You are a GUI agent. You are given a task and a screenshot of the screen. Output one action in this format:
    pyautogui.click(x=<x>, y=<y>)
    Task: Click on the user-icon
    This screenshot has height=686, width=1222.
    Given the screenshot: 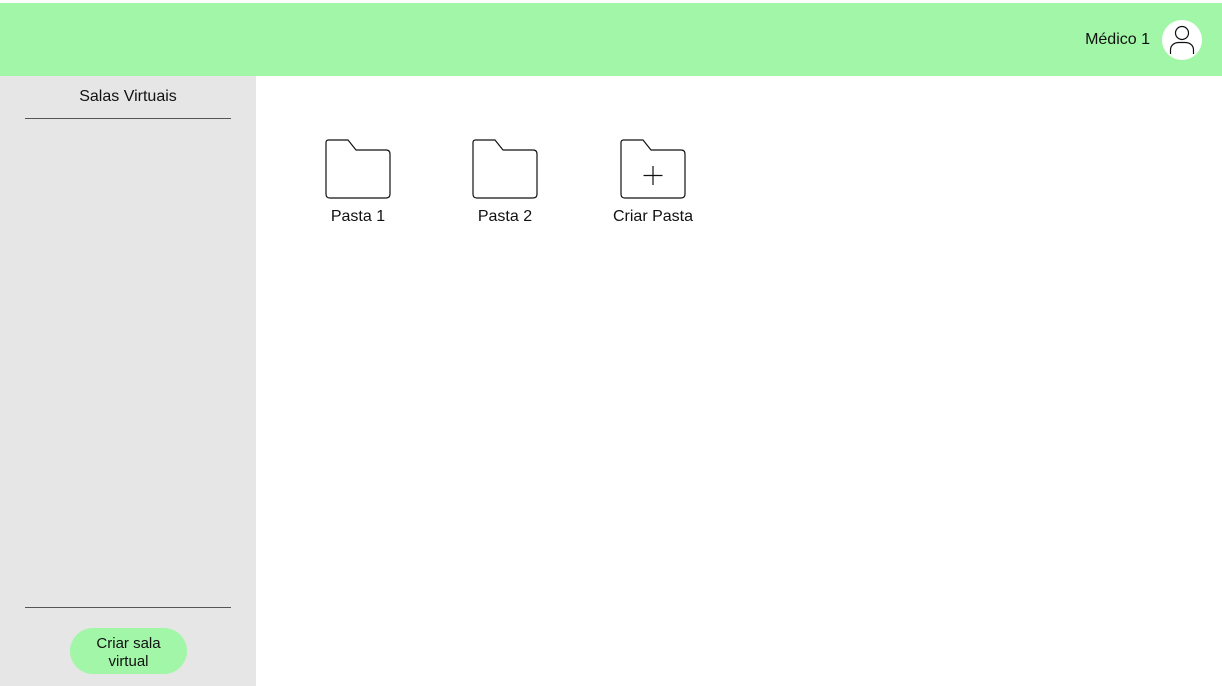 What is the action you would take?
    pyautogui.click(x=1182, y=39)
    